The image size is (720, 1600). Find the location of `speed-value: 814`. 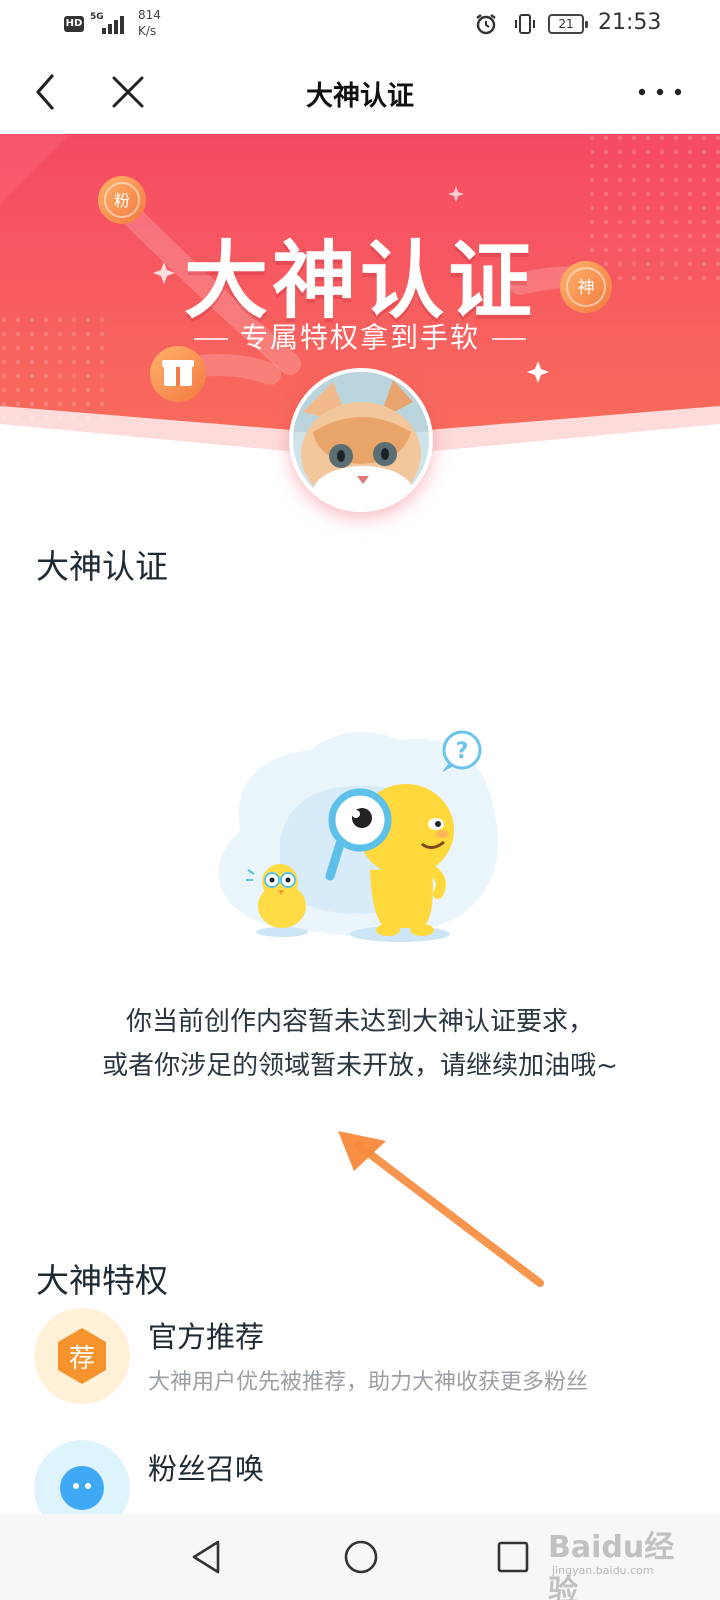

speed-value: 814 is located at coordinates (149, 15).